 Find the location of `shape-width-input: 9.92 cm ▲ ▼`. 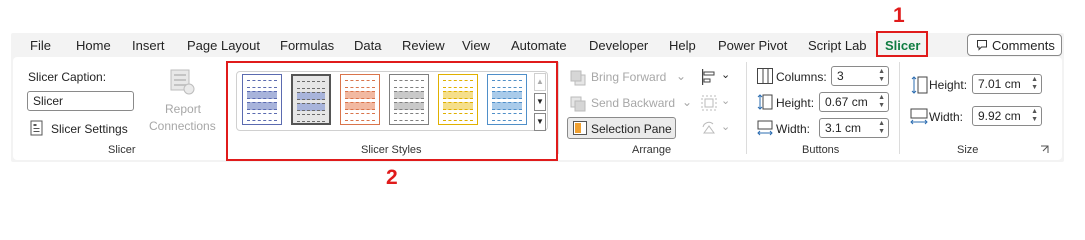

shape-width-input: 9.92 cm ▲ ▼ is located at coordinates (1007, 116).